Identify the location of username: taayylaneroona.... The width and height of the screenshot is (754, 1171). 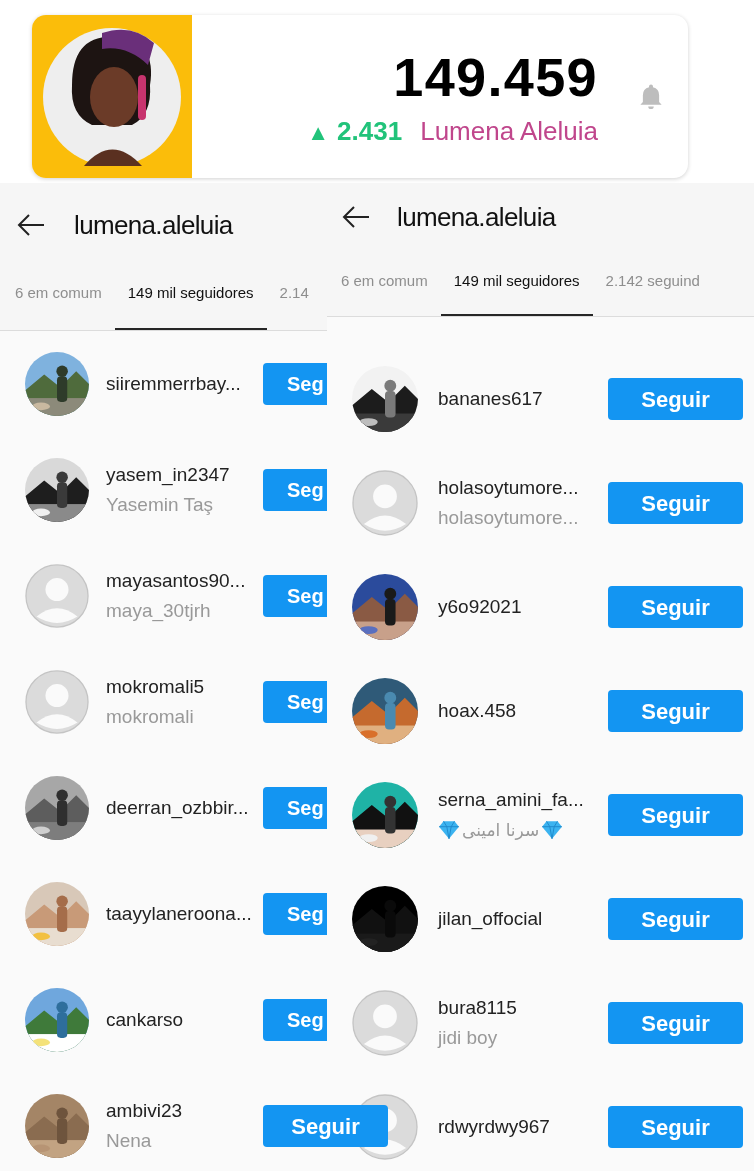
(179, 914).